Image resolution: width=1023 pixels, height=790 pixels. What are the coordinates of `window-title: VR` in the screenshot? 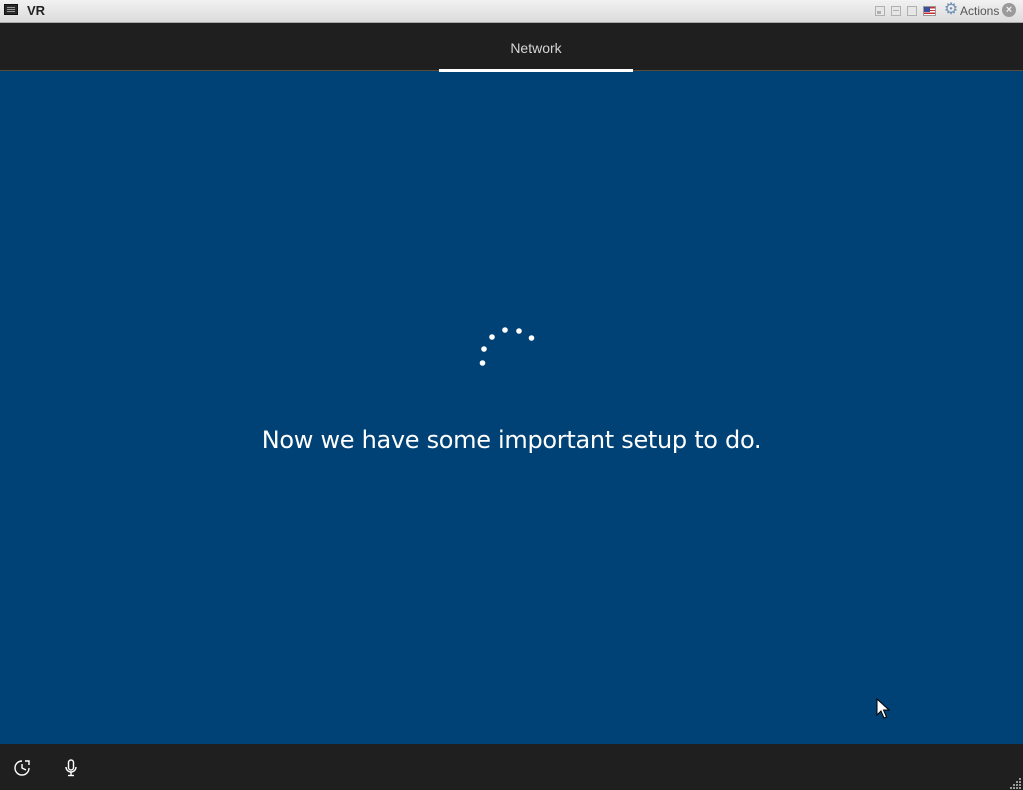 It's located at (36, 10).